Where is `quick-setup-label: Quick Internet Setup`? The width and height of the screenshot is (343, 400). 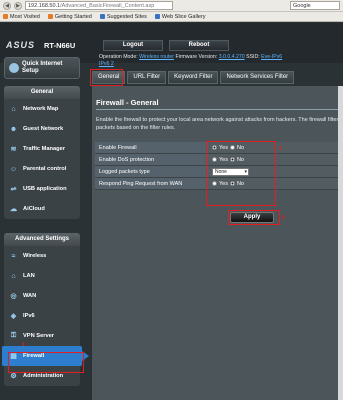 quick-setup-label: Quick Internet Setup is located at coordinates (42, 67).